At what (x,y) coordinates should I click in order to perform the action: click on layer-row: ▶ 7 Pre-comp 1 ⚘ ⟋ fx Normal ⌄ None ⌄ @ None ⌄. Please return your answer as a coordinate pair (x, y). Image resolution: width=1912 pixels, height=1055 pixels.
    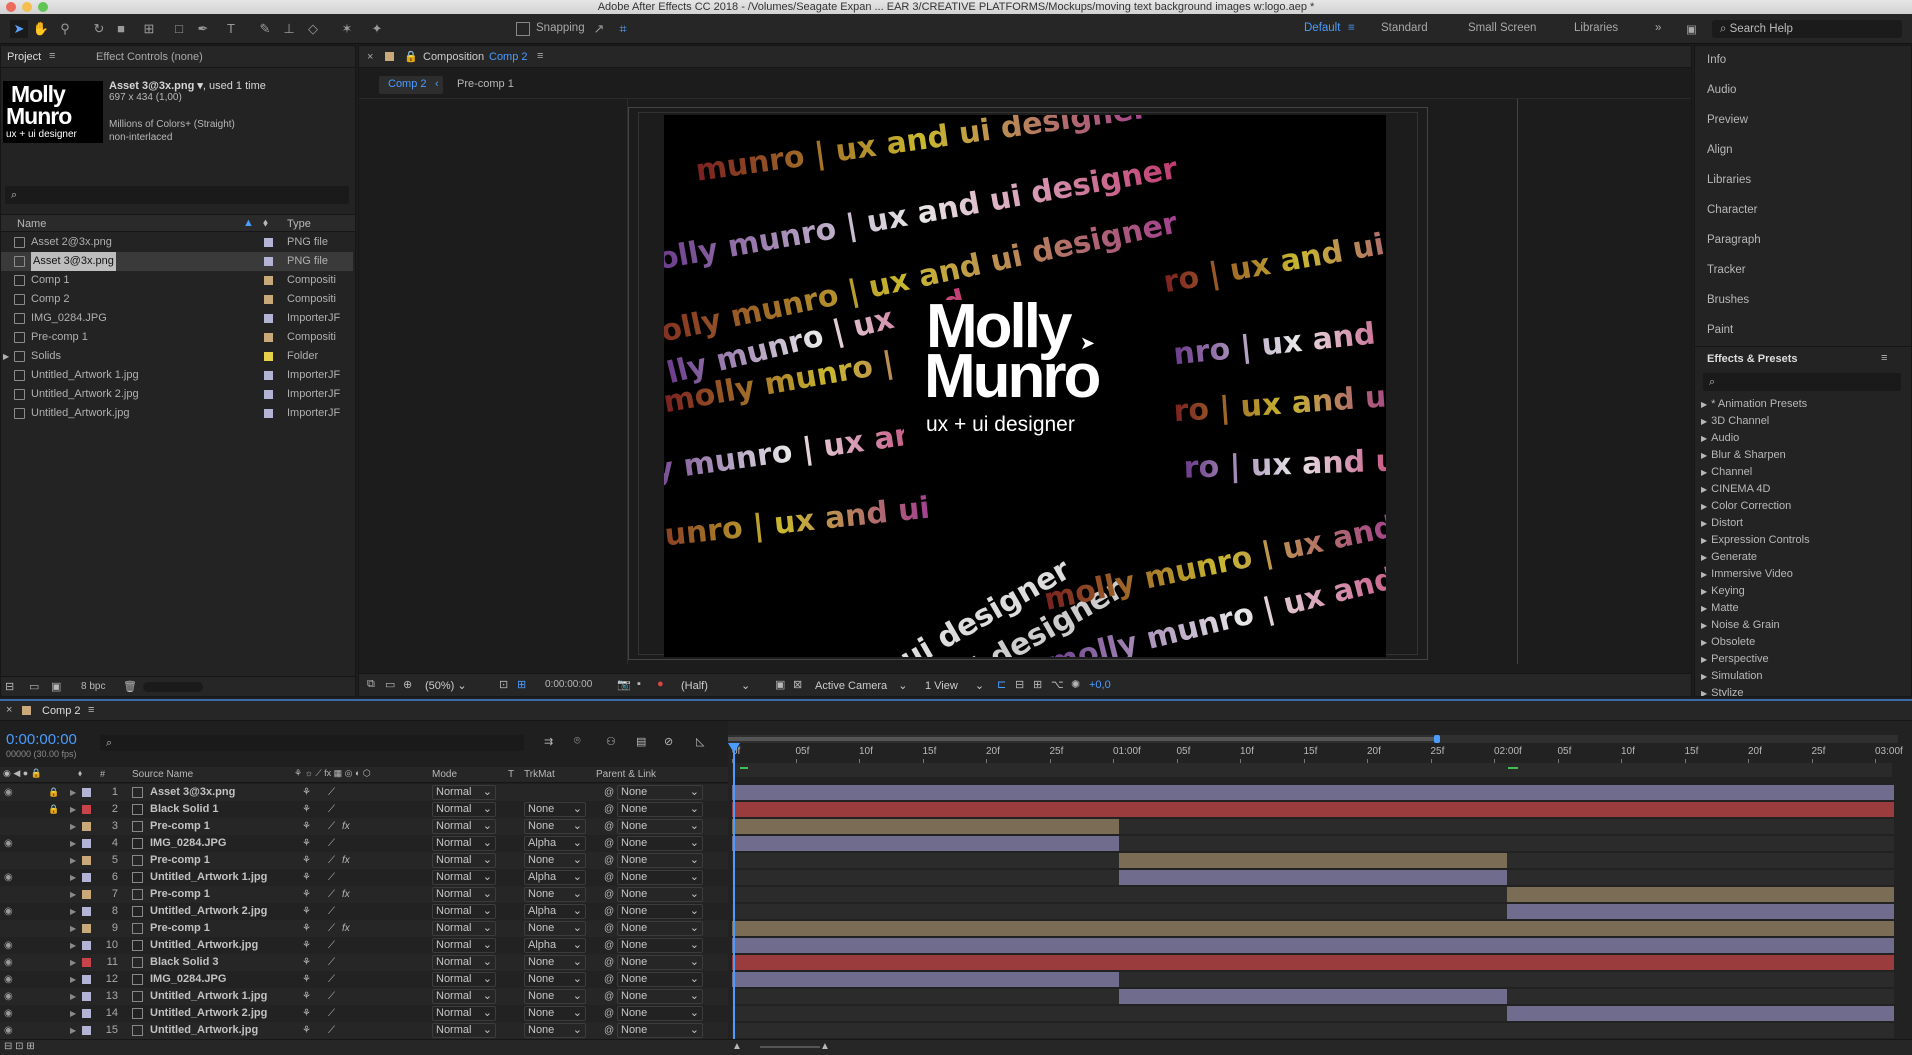
    Looking at the image, I should click on (365, 894).